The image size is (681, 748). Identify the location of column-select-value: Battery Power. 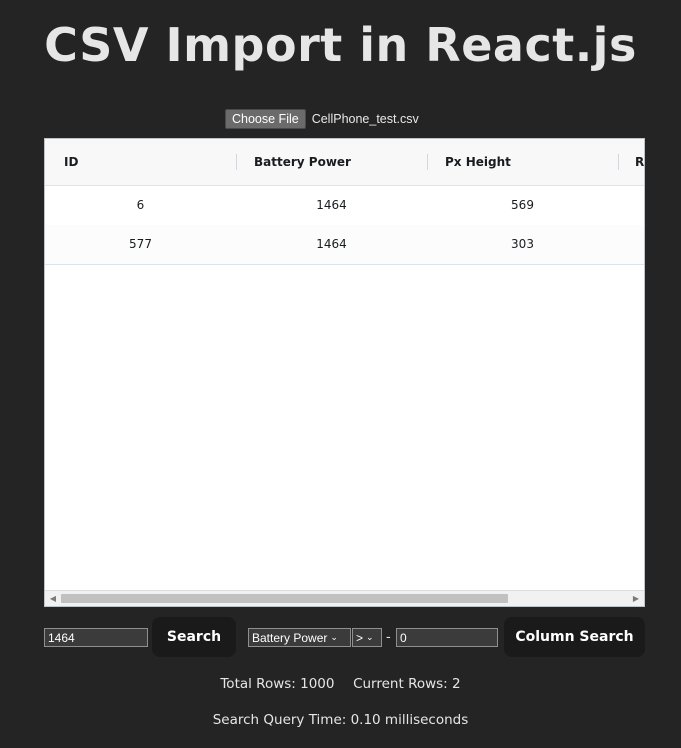
(290, 637).